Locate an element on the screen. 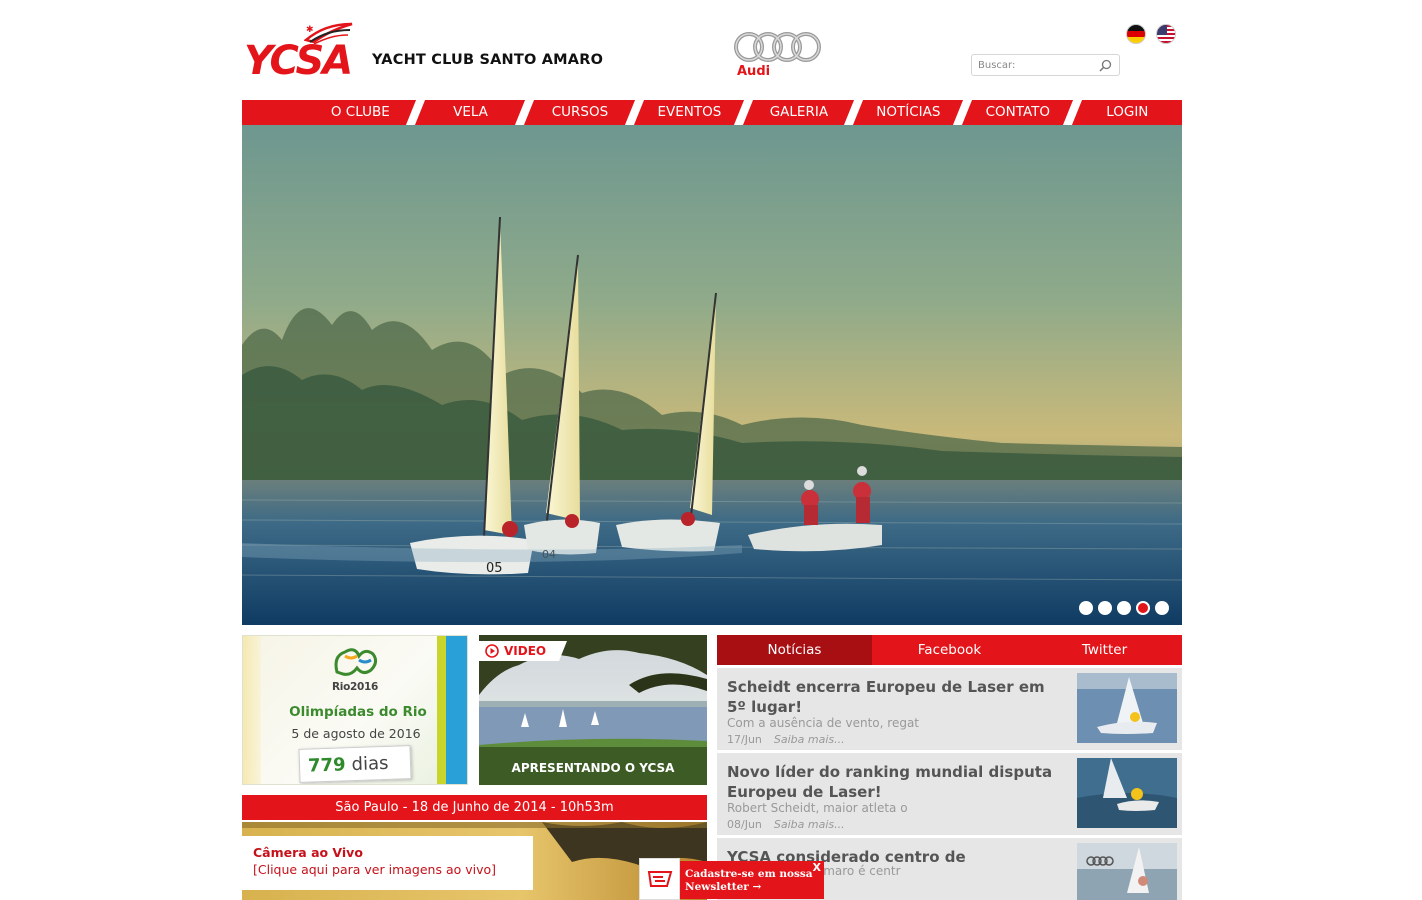 This screenshot has width=1422, height=900. current-date-bar: São Paulo - 18 de Junho de 2014 - 10h53m is located at coordinates (474, 807).